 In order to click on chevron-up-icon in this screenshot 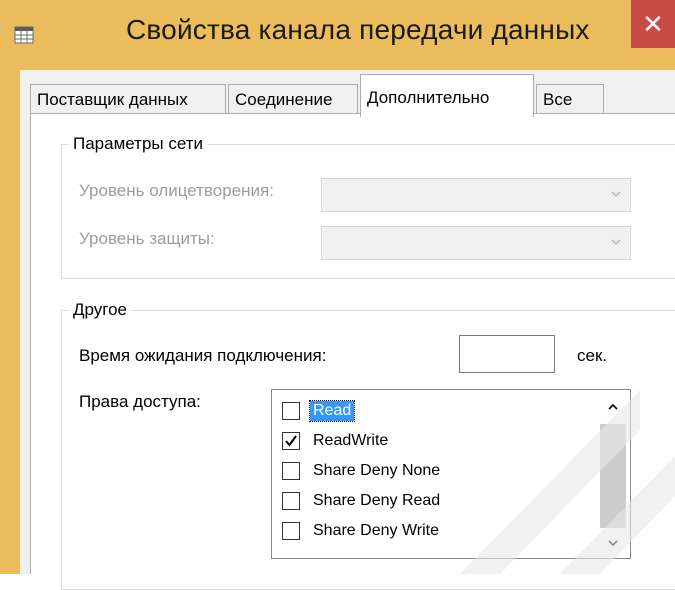, I will do `click(613, 406)`.